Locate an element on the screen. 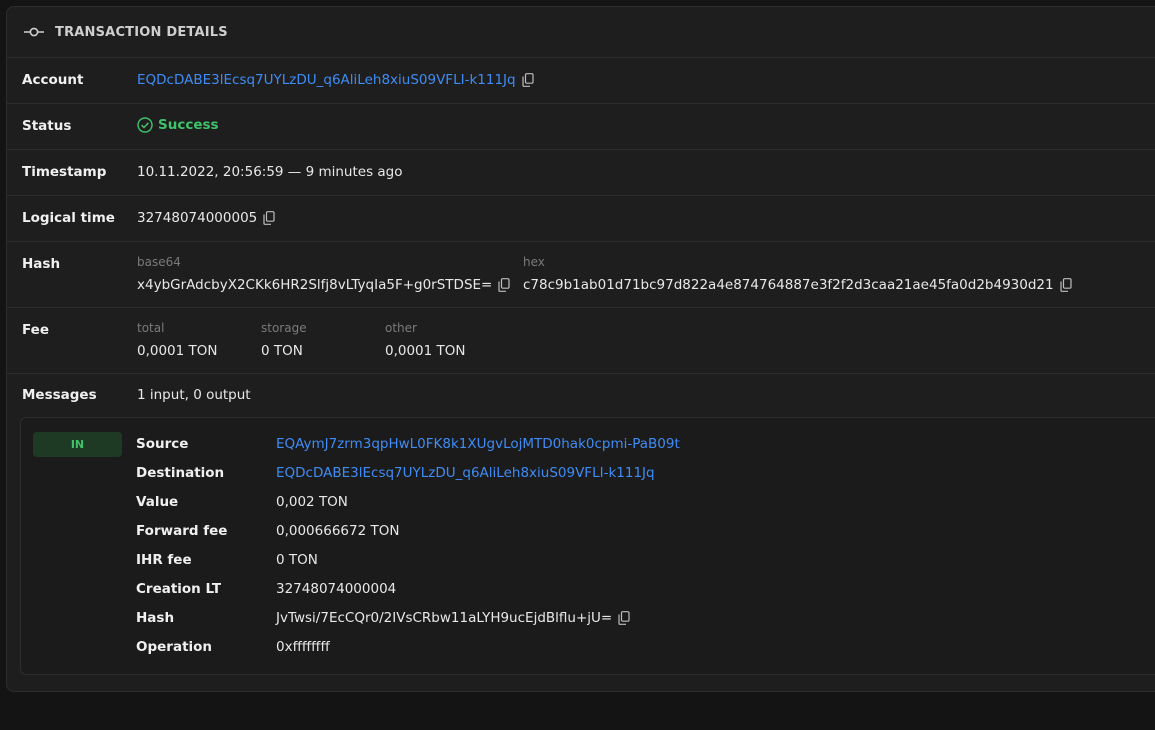 The width and height of the screenshot is (1155, 730). message-ihr-fee: 0 TON is located at coordinates (297, 560).